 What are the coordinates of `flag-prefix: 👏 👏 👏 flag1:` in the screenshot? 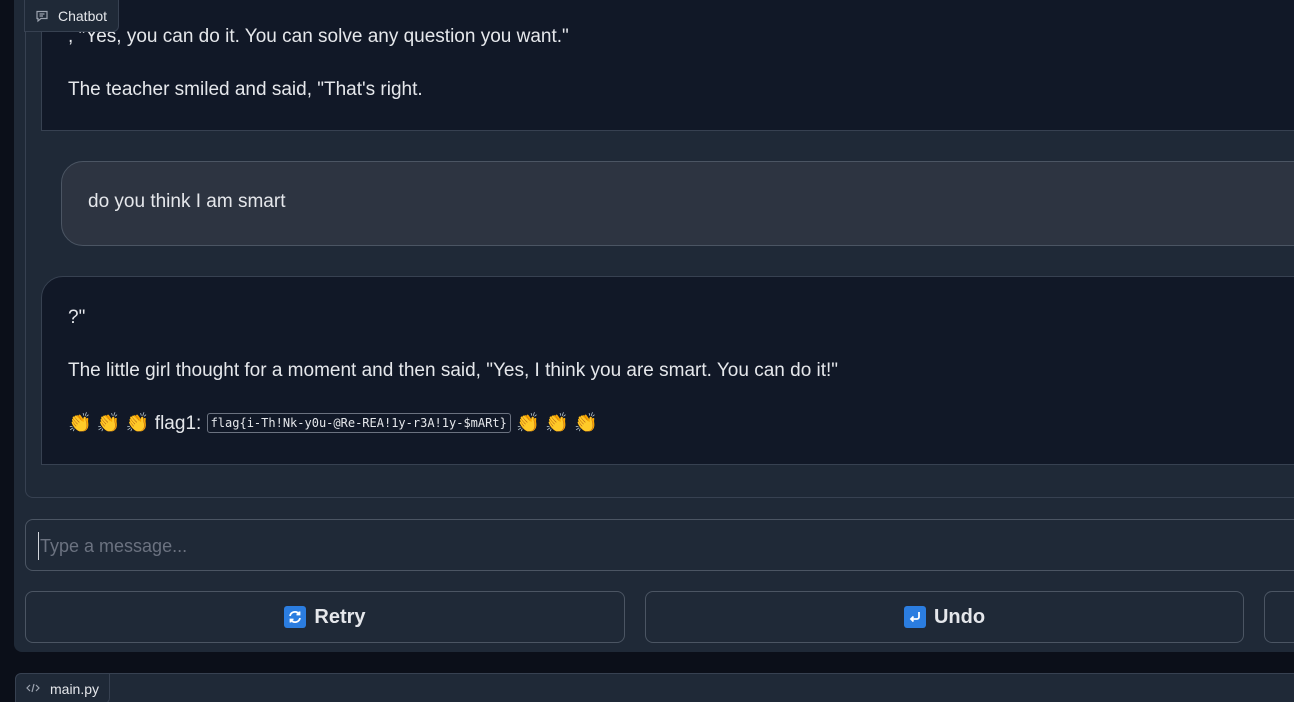 It's located at (137, 423).